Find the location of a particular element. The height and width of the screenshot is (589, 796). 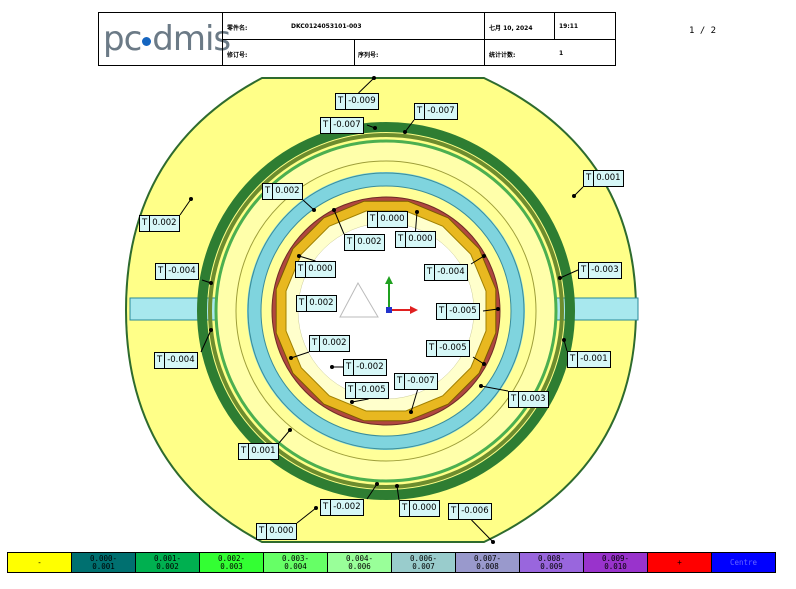

report-time: 19:11 is located at coordinates (569, 26).